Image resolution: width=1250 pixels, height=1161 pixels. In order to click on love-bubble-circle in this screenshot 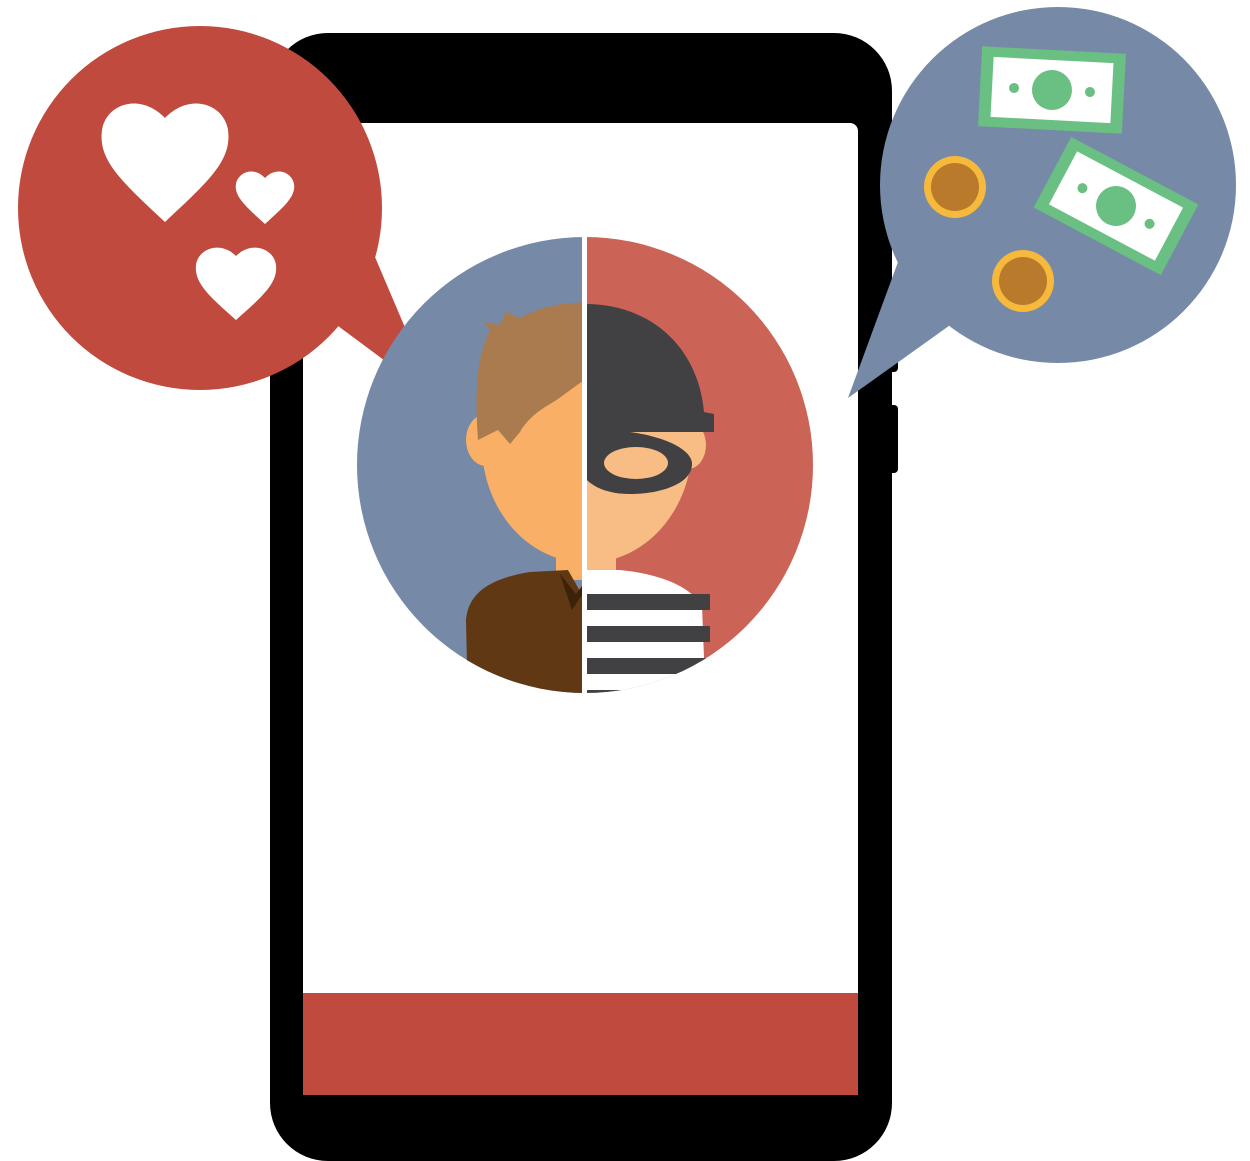, I will do `click(200, 208)`.